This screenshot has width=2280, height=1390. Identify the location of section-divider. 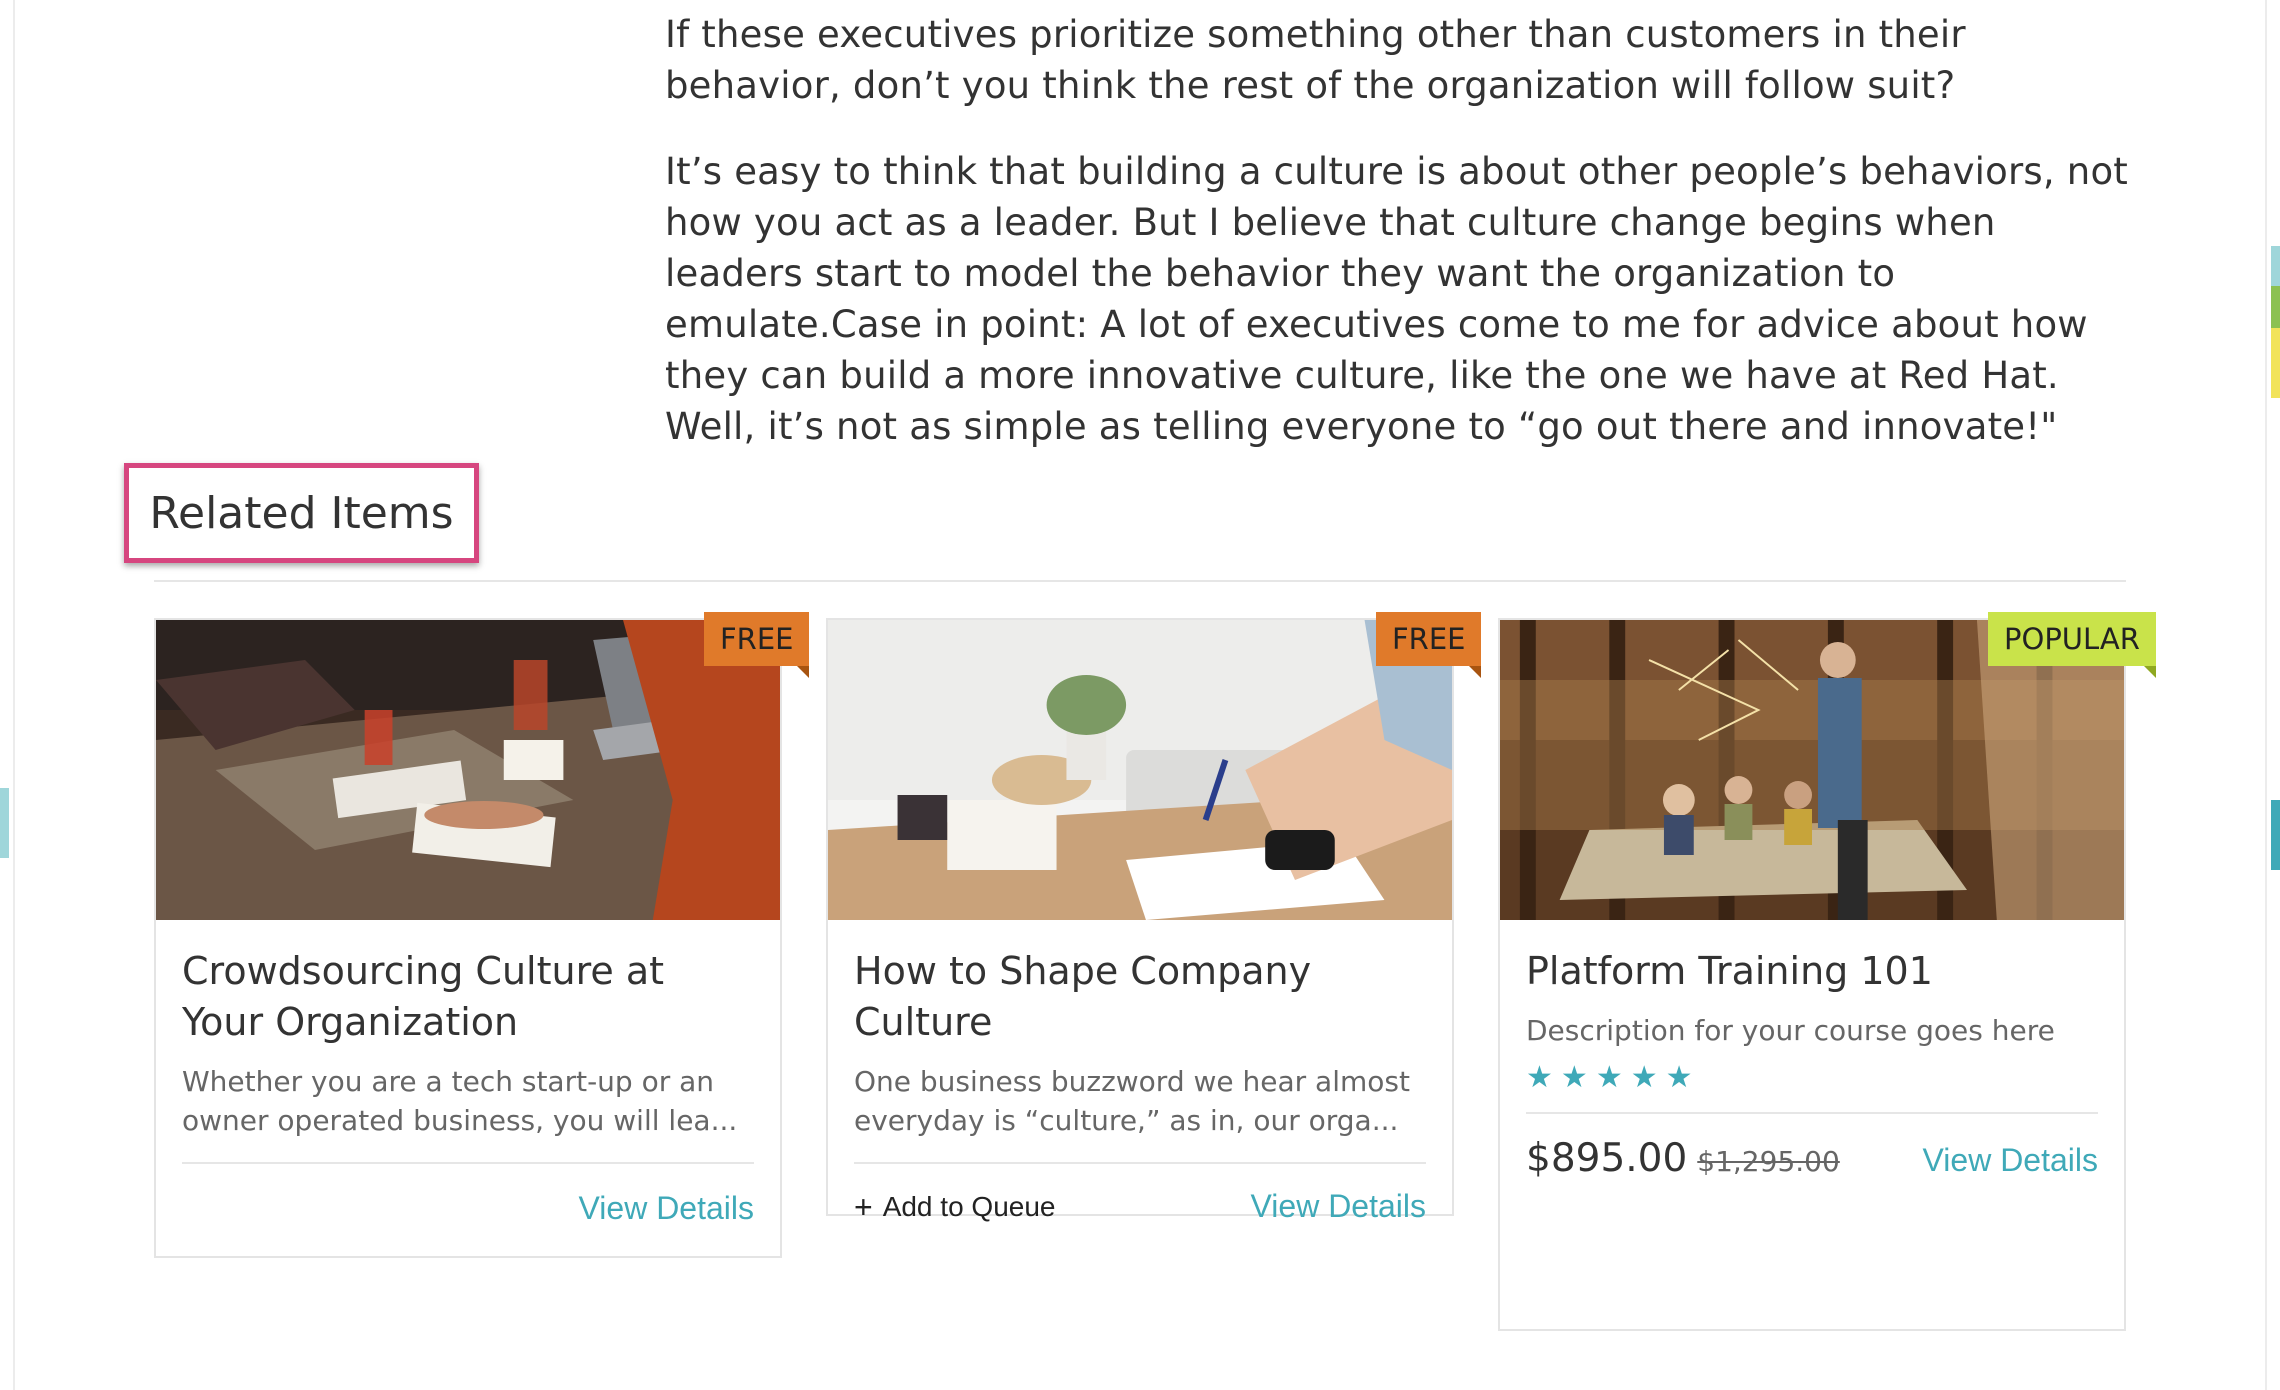
(1140, 581).